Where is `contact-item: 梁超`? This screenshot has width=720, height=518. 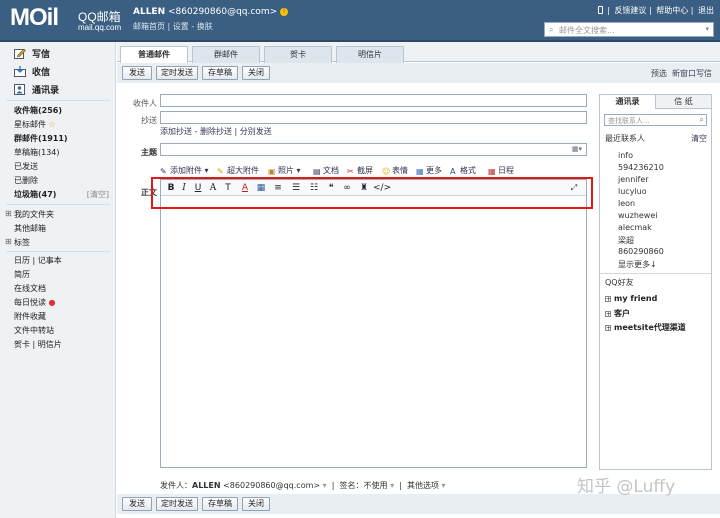
contact-item: 梁超 is located at coordinates (626, 240).